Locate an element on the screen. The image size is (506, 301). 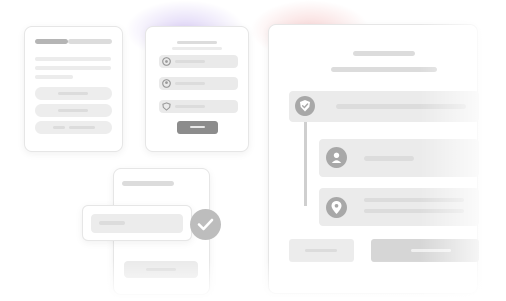
left-card is located at coordinates (73, 89).